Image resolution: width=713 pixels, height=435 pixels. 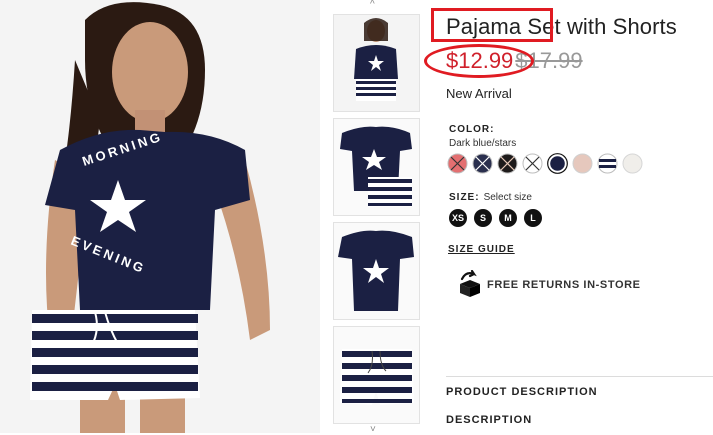 I want to click on size-label: SIZE:, so click(x=464, y=197).